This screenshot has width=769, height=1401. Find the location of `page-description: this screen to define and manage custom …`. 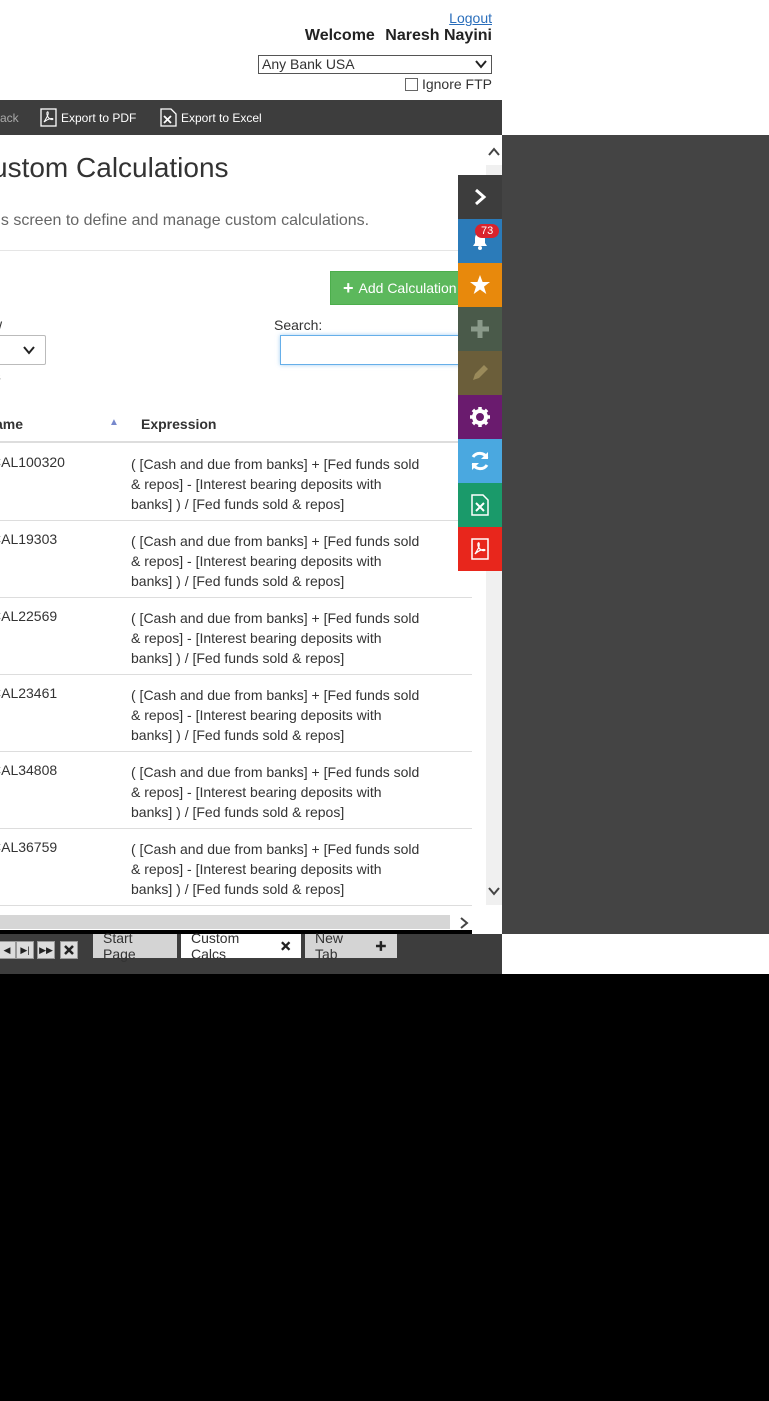

page-description: this screen to define and manage custom … is located at coordinates (185, 220).